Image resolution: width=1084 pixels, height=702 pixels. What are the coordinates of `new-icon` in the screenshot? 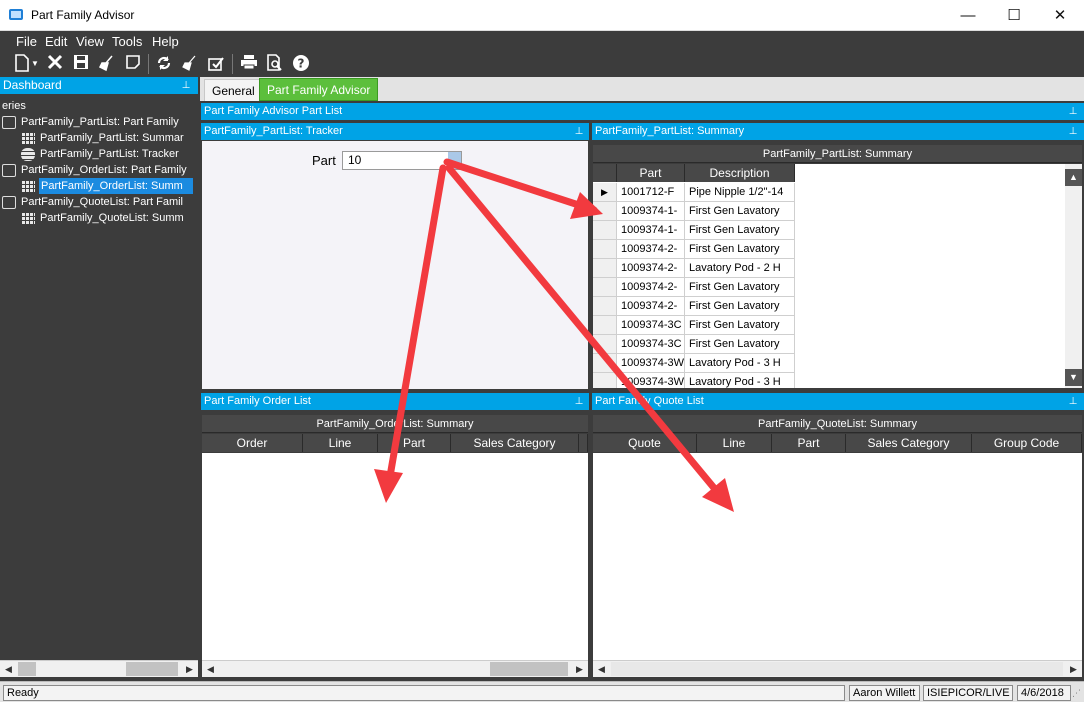 It's located at (22, 64).